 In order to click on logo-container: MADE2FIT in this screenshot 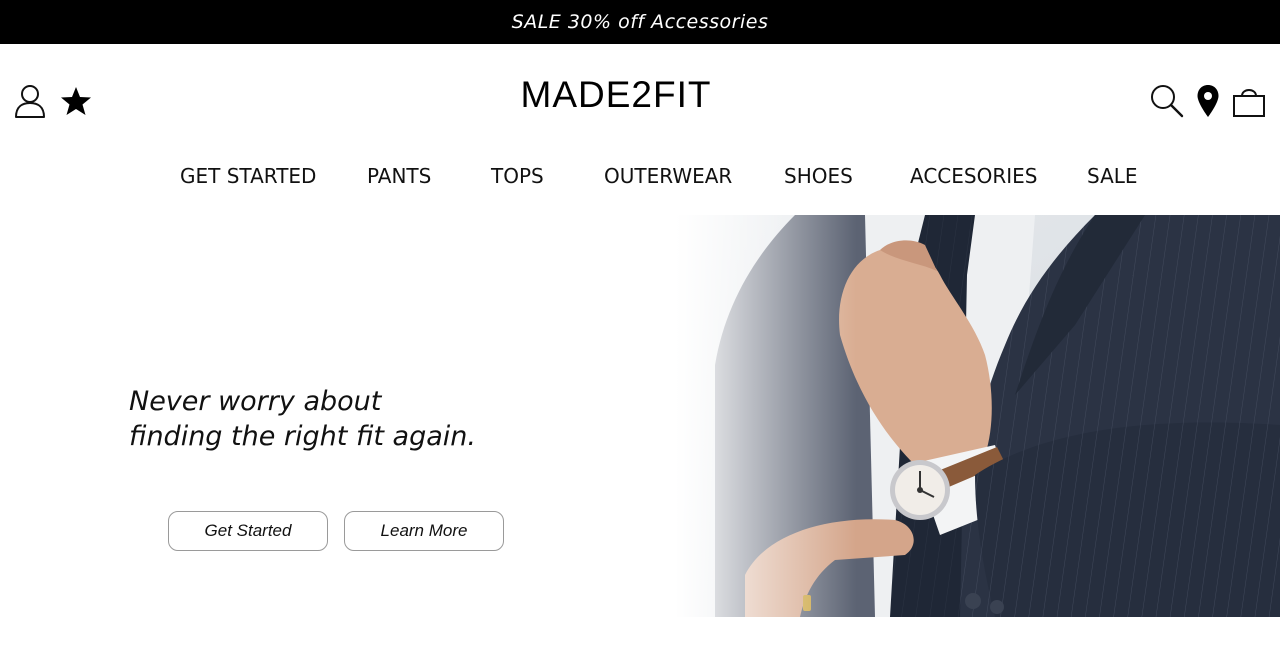, I will do `click(640, 95)`.